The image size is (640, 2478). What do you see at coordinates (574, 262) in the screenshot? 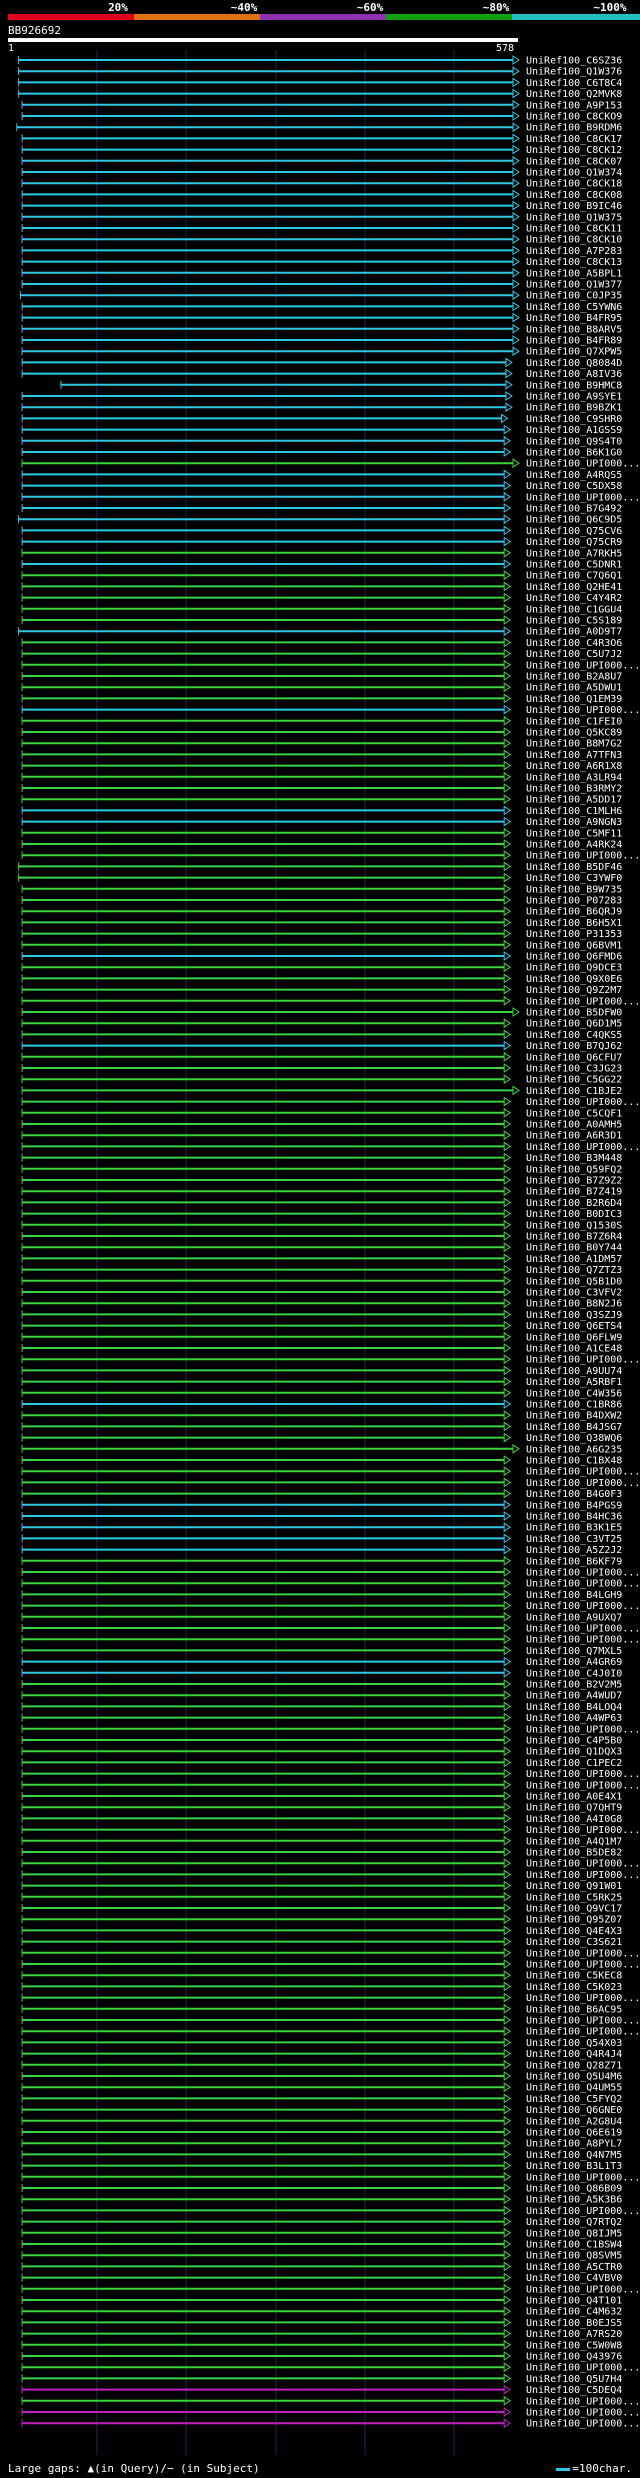
I see `hit-label: UniRef100_C8CK13` at bounding box center [574, 262].